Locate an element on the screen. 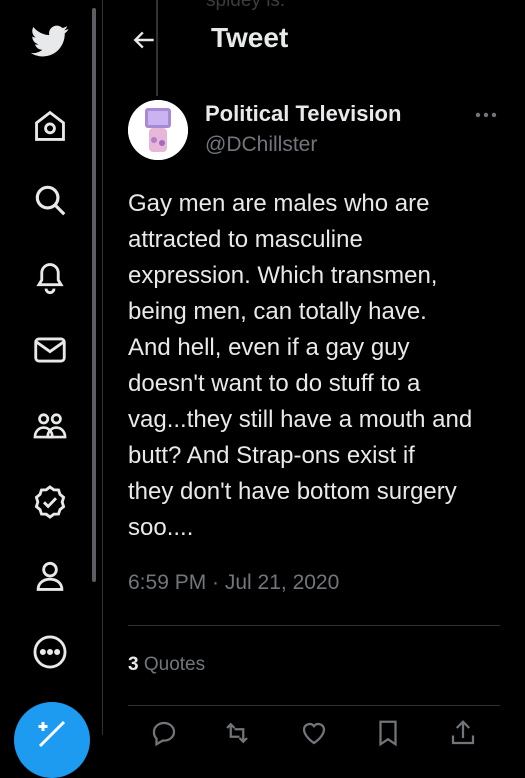  search-icon is located at coordinates (50, 200).